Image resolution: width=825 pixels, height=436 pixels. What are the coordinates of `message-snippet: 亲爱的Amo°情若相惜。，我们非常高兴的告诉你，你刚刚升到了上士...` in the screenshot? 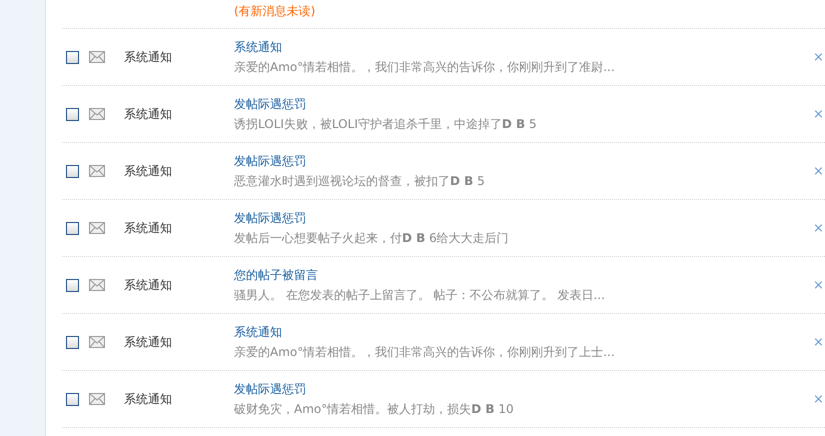 It's located at (425, 352).